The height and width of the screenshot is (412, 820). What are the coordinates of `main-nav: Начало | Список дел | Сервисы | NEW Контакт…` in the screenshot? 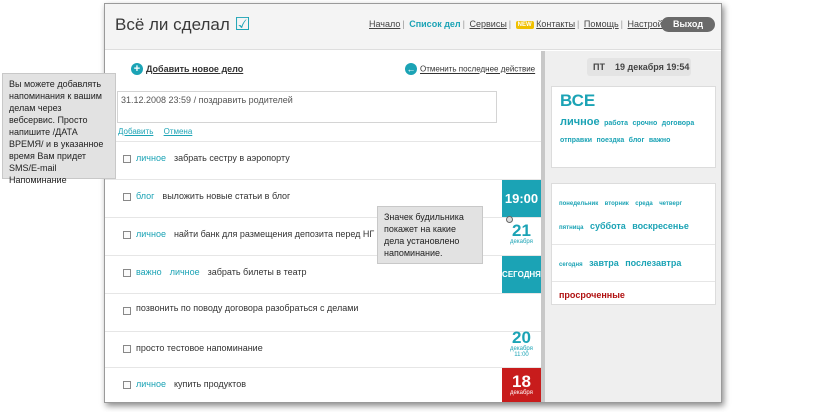 It's located at (520, 24).